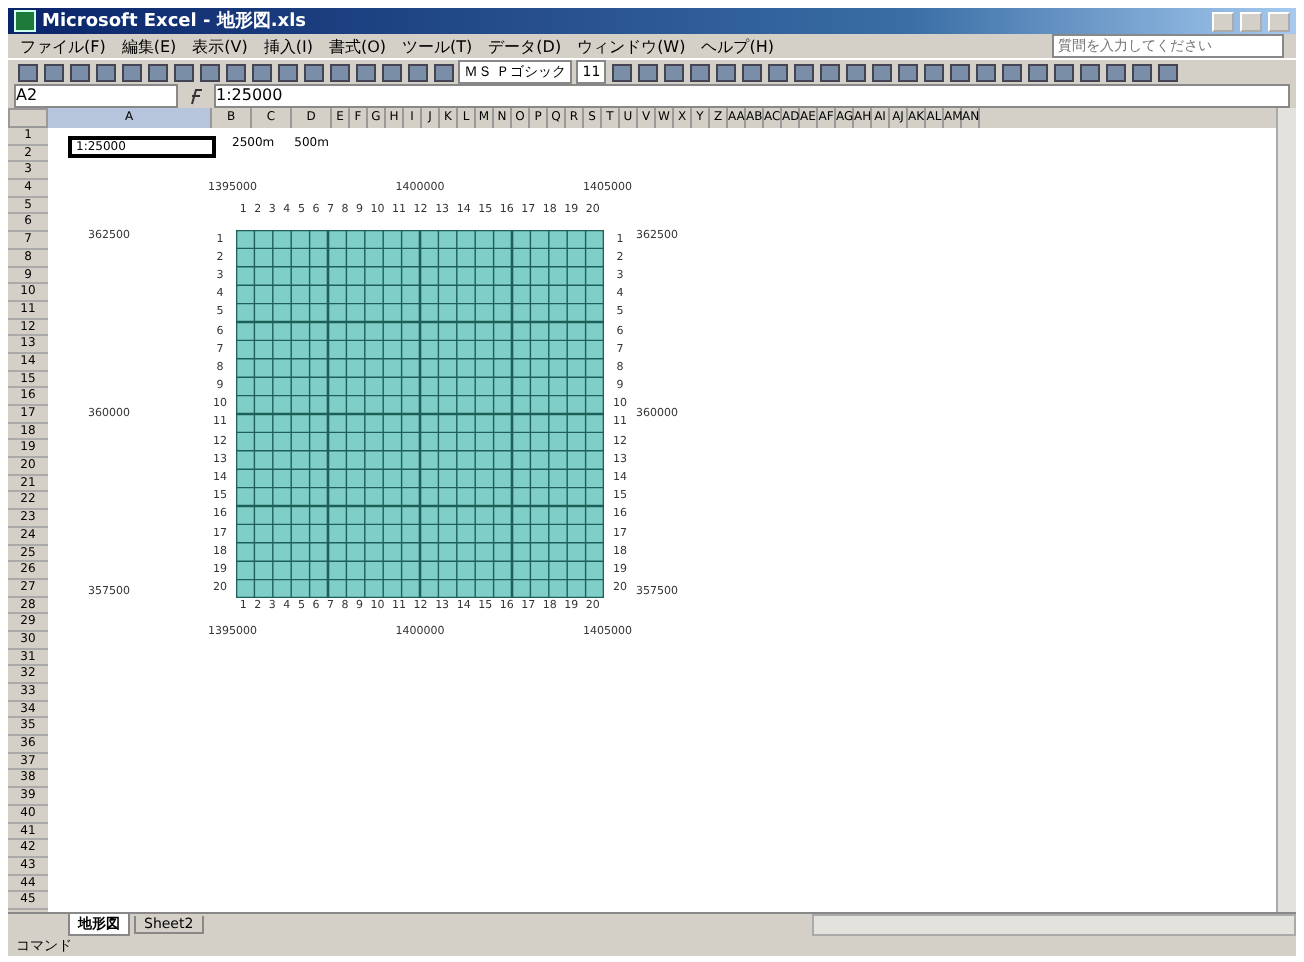  Describe the element at coordinates (525, 46) in the screenshot. I see `menu-item: データ(D)` at that location.